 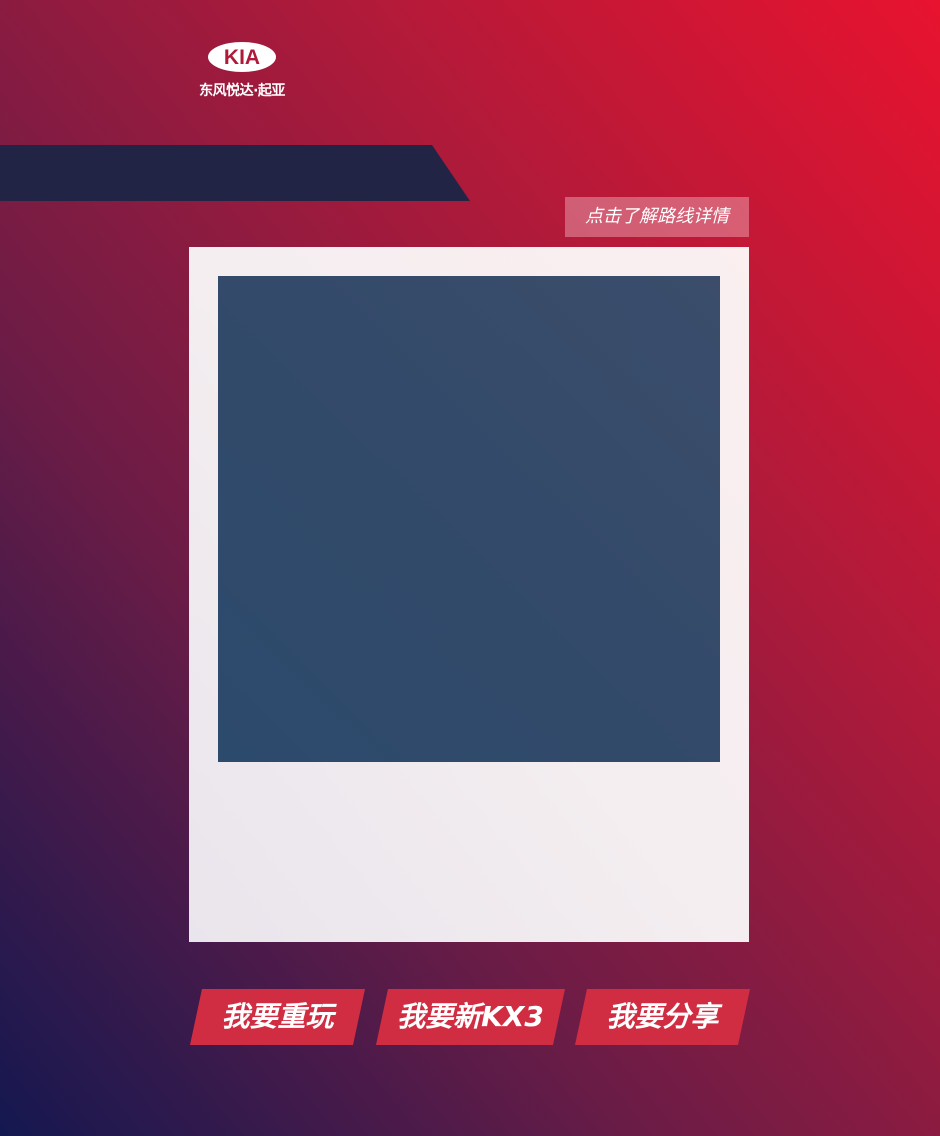 I want to click on route-details-button: 点击了解路线详情, so click(x=657, y=217).